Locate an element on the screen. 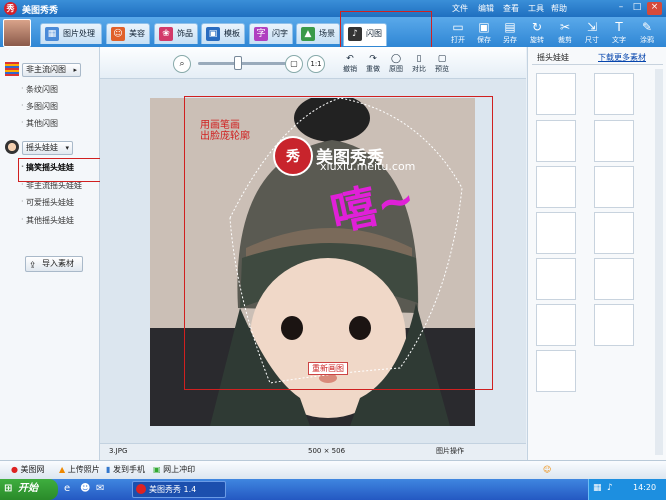  tab-ornament: ❀ 饰品 is located at coordinates (176, 33).